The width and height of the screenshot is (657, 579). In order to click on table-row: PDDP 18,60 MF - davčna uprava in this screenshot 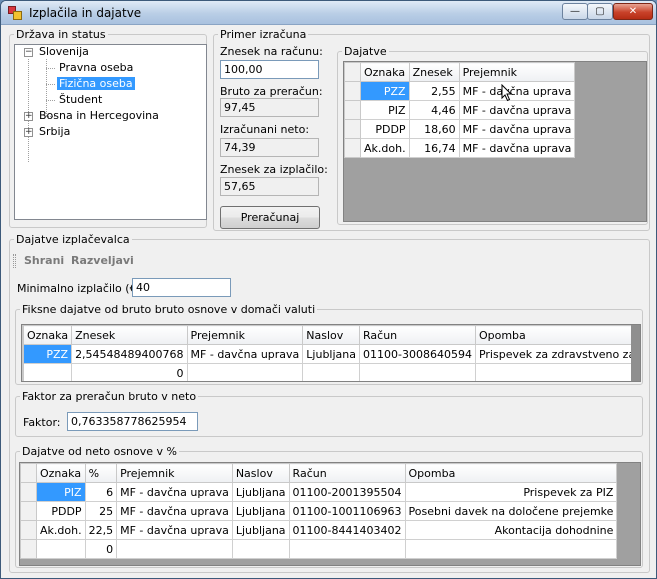, I will do `click(460, 129)`.